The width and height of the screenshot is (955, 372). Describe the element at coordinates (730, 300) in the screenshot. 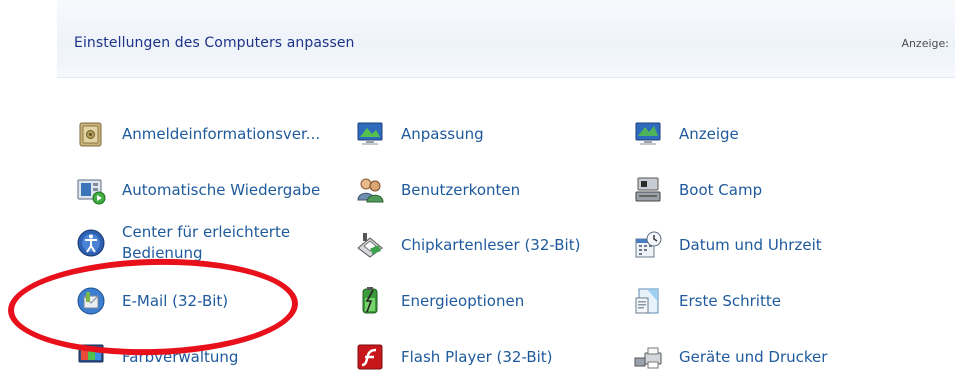

I see `cp-item-label: Erste Schritte` at that location.